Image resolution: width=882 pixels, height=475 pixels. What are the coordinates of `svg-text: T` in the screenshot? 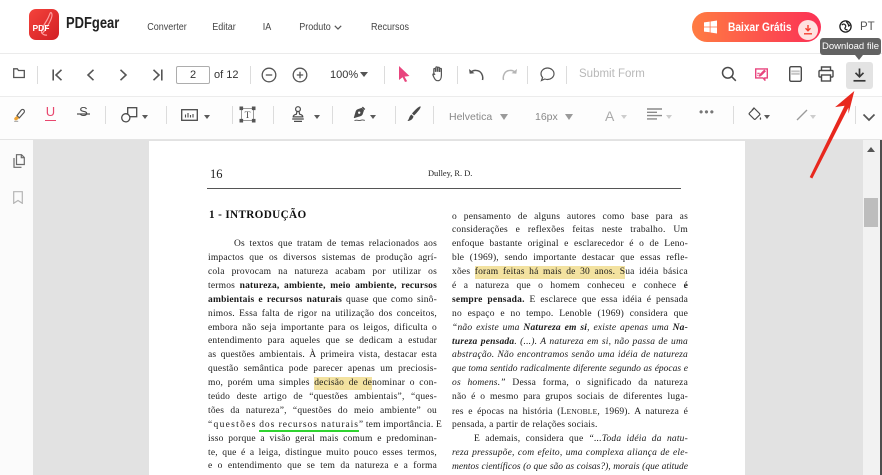 It's located at (248, 116).